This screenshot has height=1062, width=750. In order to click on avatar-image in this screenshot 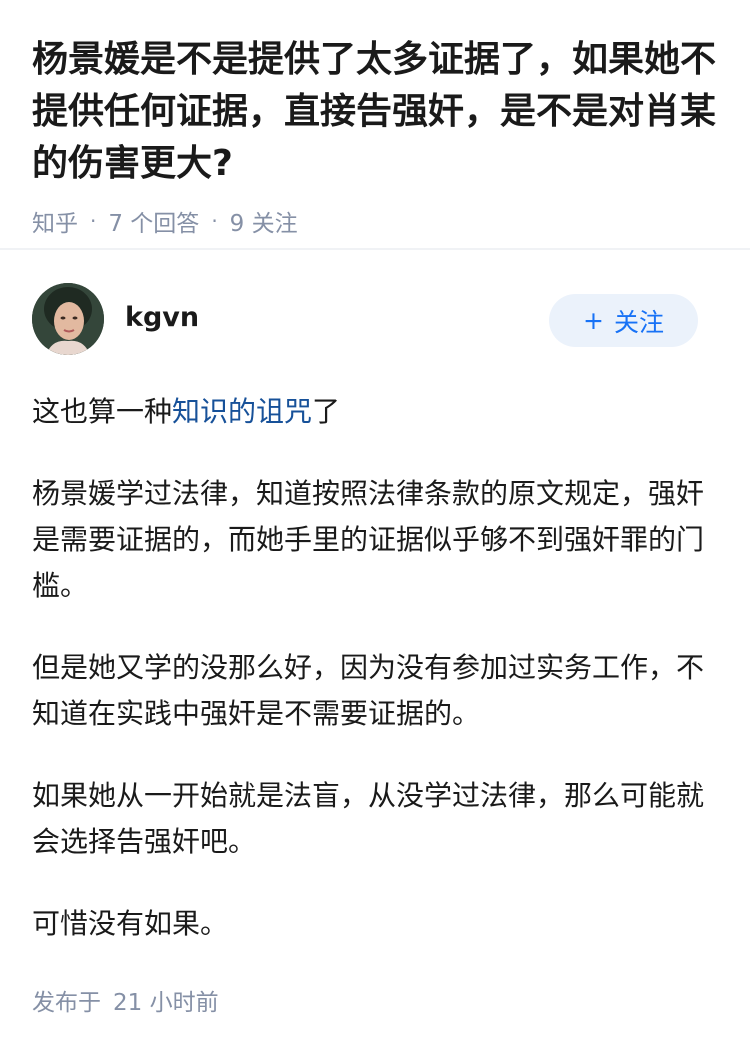, I will do `click(68, 319)`.